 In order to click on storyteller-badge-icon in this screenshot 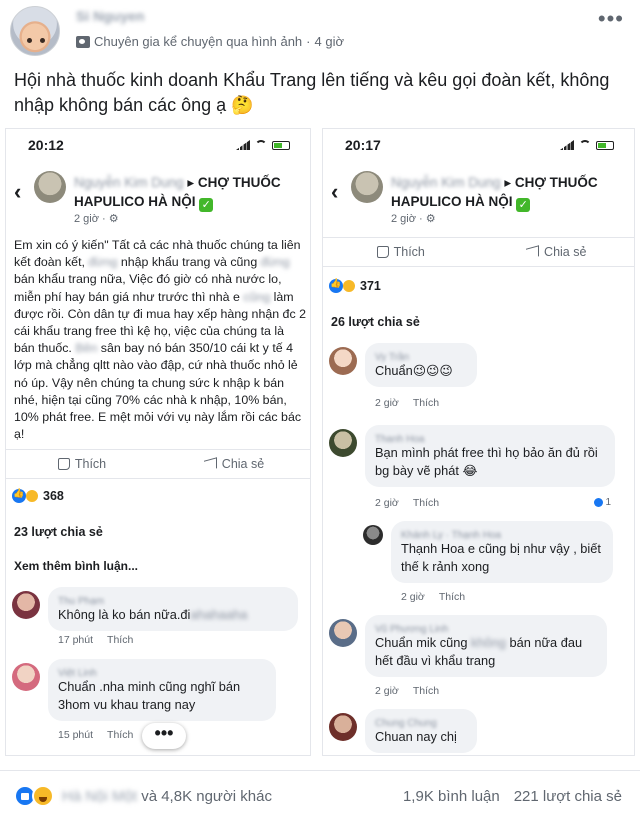, I will do `click(83, 41)`.